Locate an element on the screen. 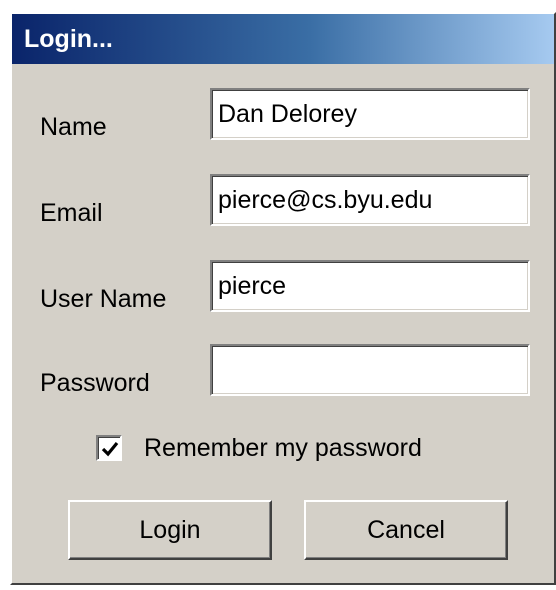 Image resolution: width=556 pixels, height=590 pixels. email-field-box is located at coordinates (370, 200).